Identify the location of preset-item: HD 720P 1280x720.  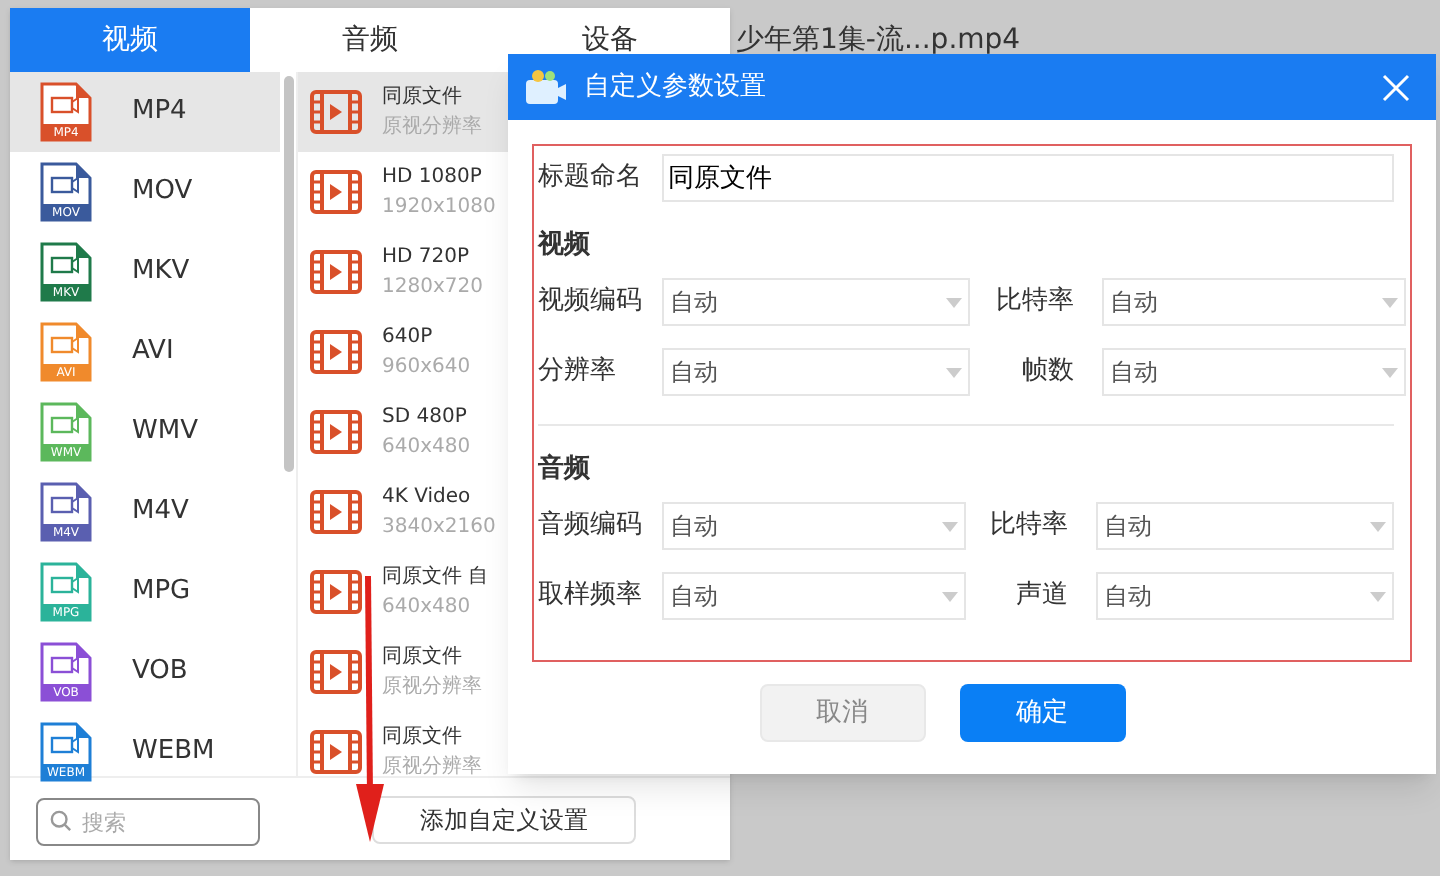
(403, 272).